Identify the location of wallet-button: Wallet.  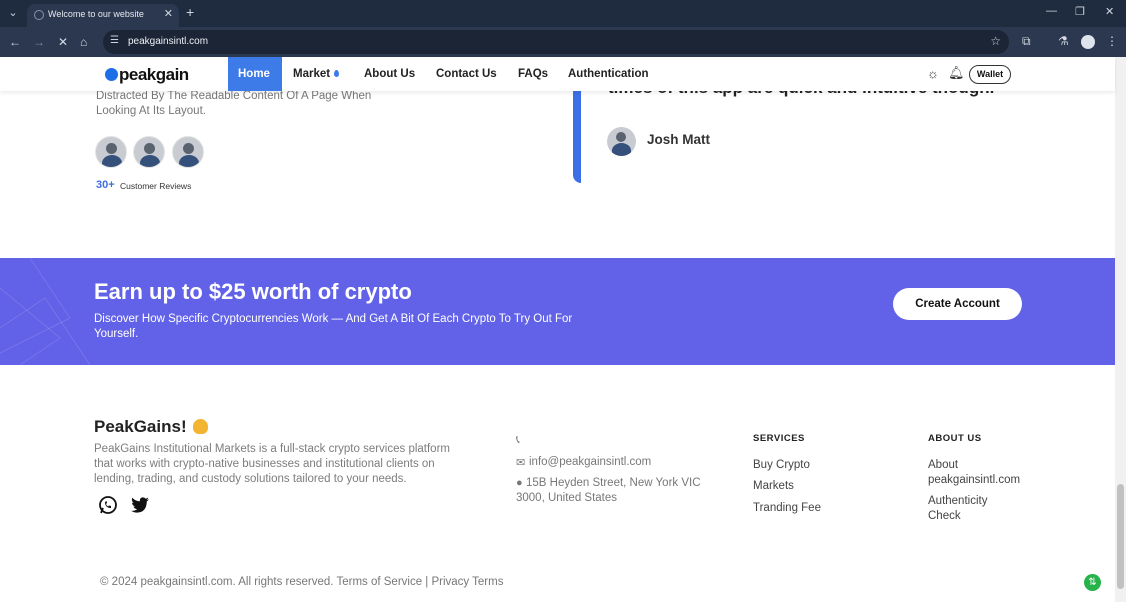
(990, 74).